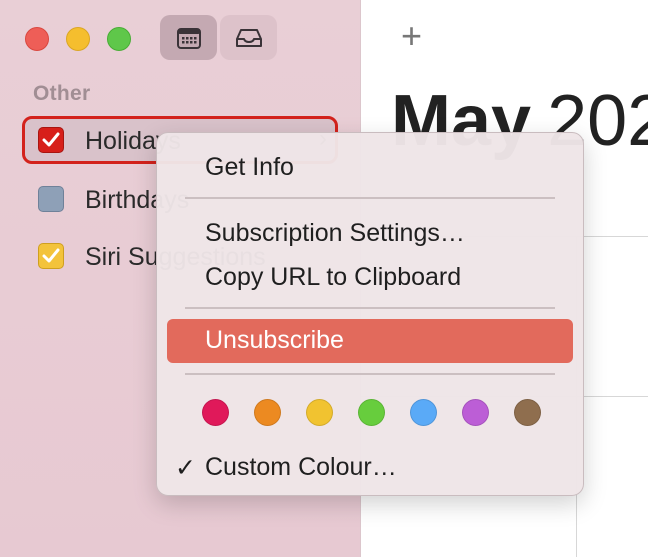  I want to click on add-event-button: +, so click(411, 36).